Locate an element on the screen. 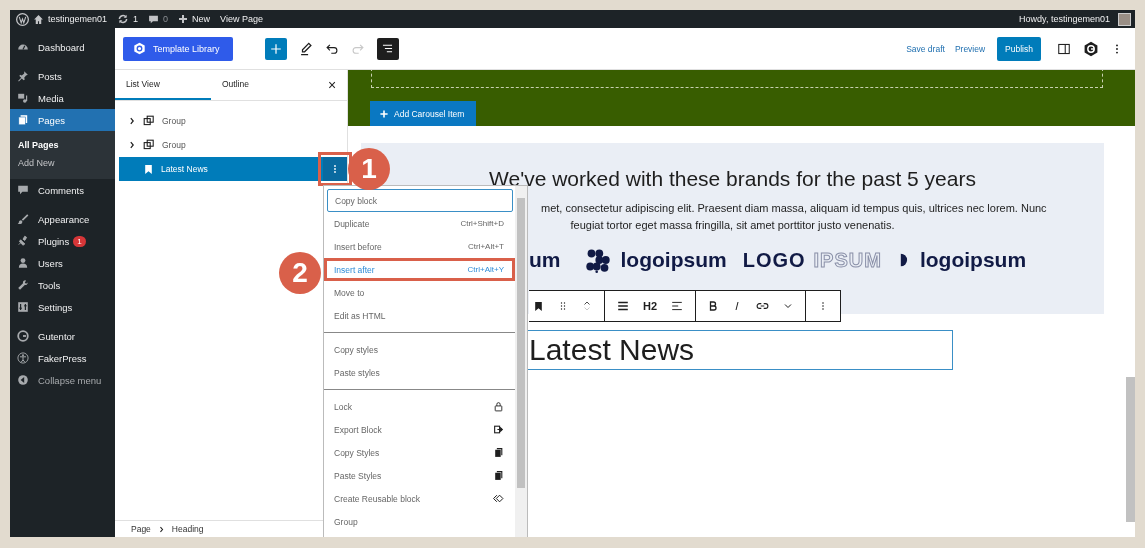 The image size is (1145, 548). sidebar-item: Media is located at coordinates (62, 98).